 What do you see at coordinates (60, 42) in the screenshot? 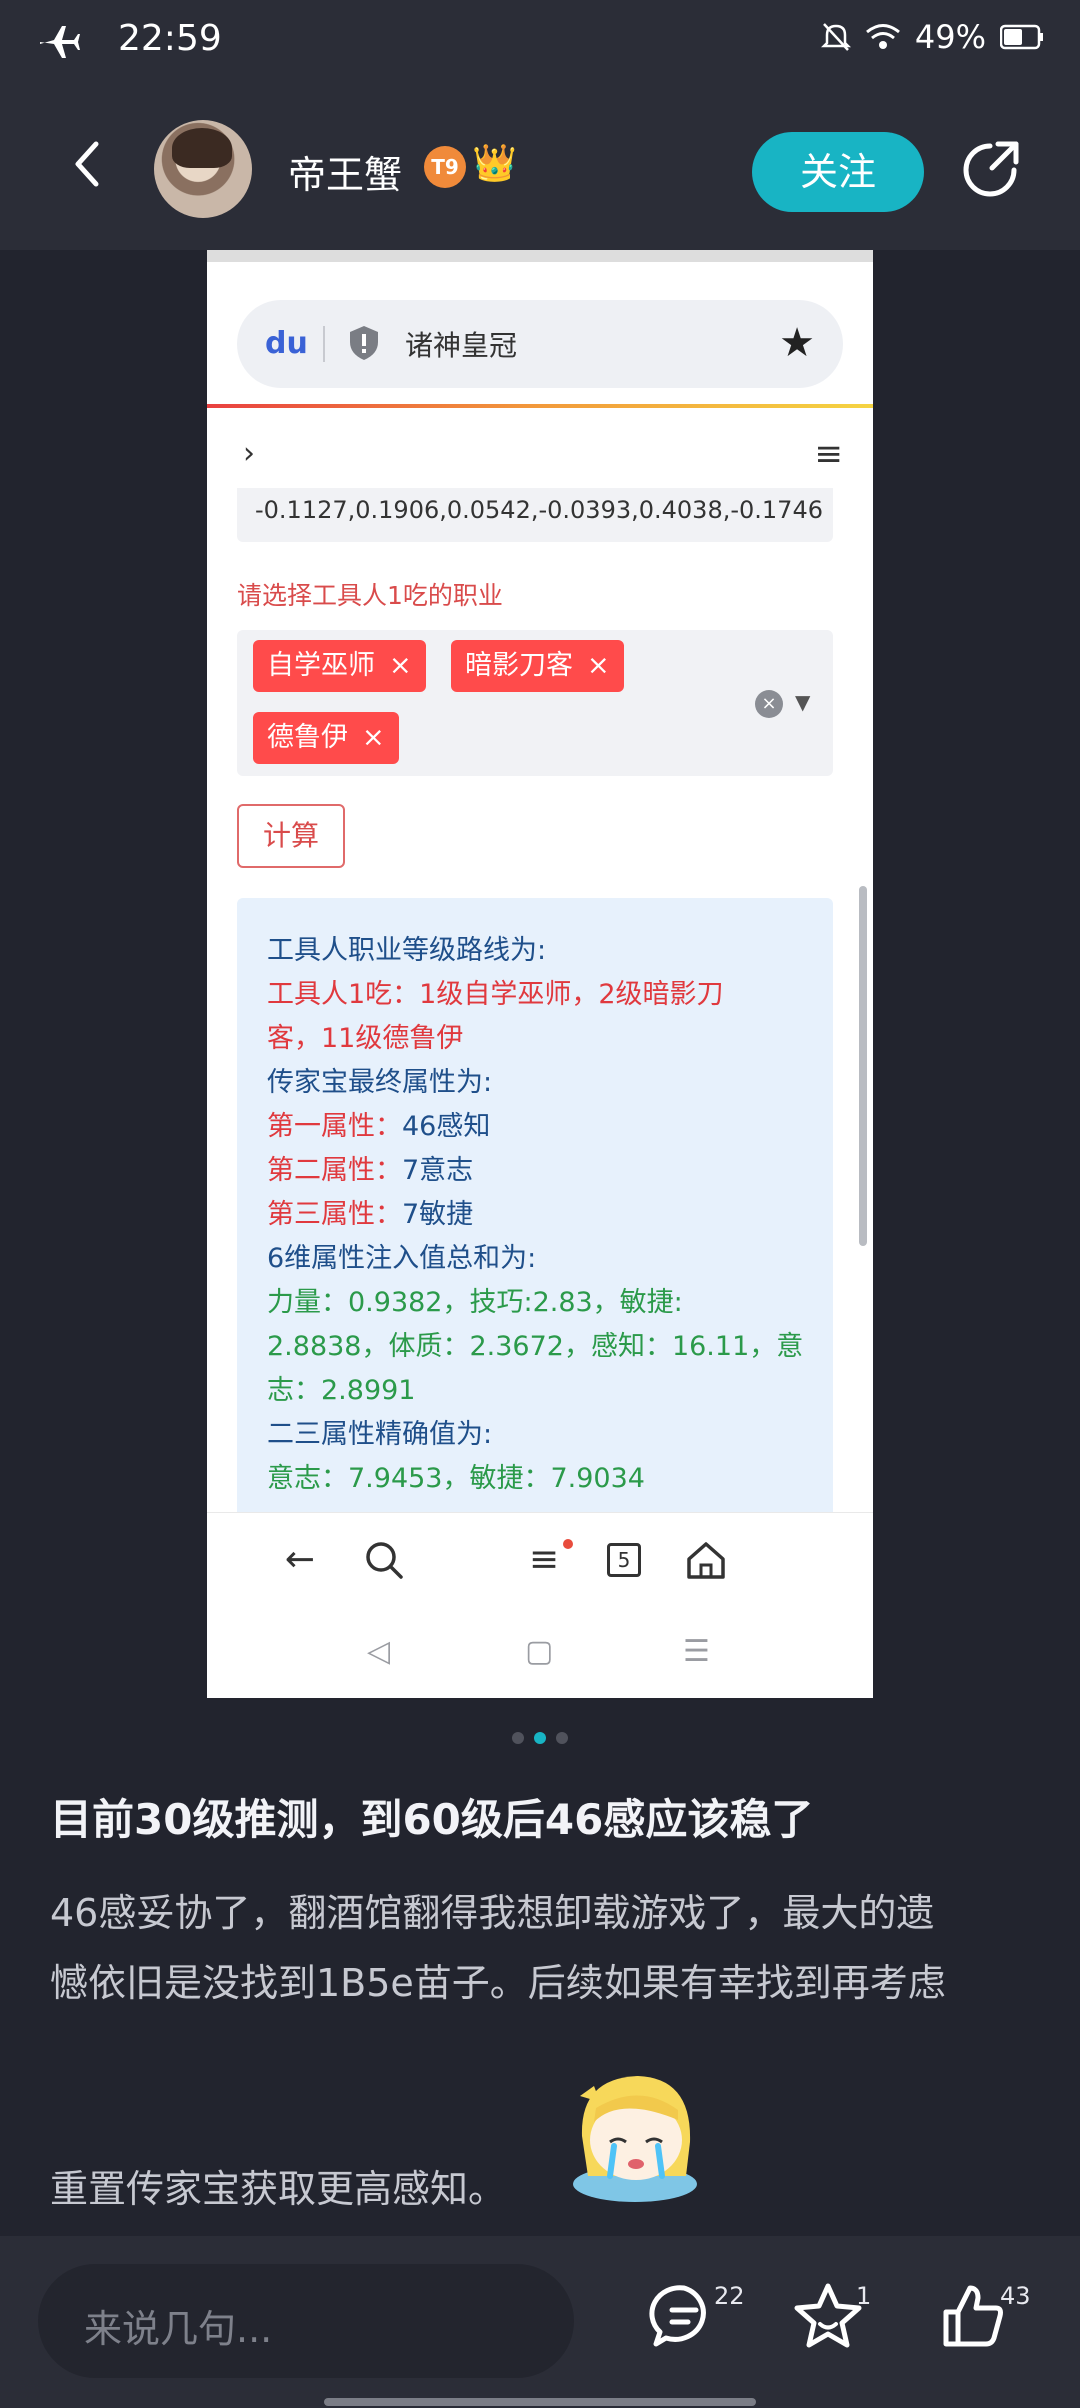
I see `airplane-icon` at bounding box center [60, 42].